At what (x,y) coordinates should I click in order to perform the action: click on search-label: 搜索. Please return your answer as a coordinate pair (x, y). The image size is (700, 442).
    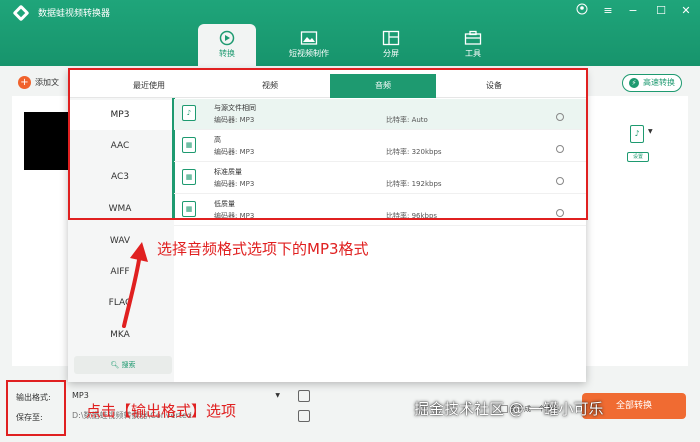
    Looking at the image, I should click on (128, 365).